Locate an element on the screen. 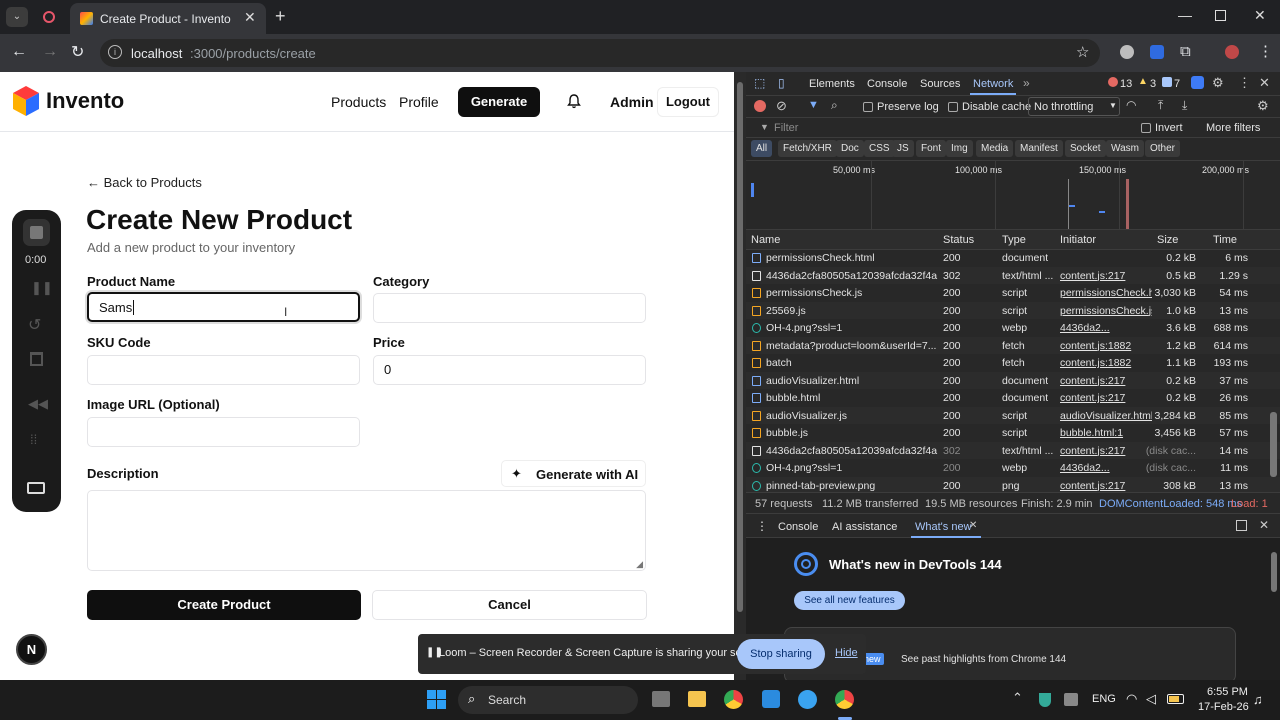 This screenshot has height=720, width=1280. pause-icon: ❚❚ is located at coordinates (42, 288).